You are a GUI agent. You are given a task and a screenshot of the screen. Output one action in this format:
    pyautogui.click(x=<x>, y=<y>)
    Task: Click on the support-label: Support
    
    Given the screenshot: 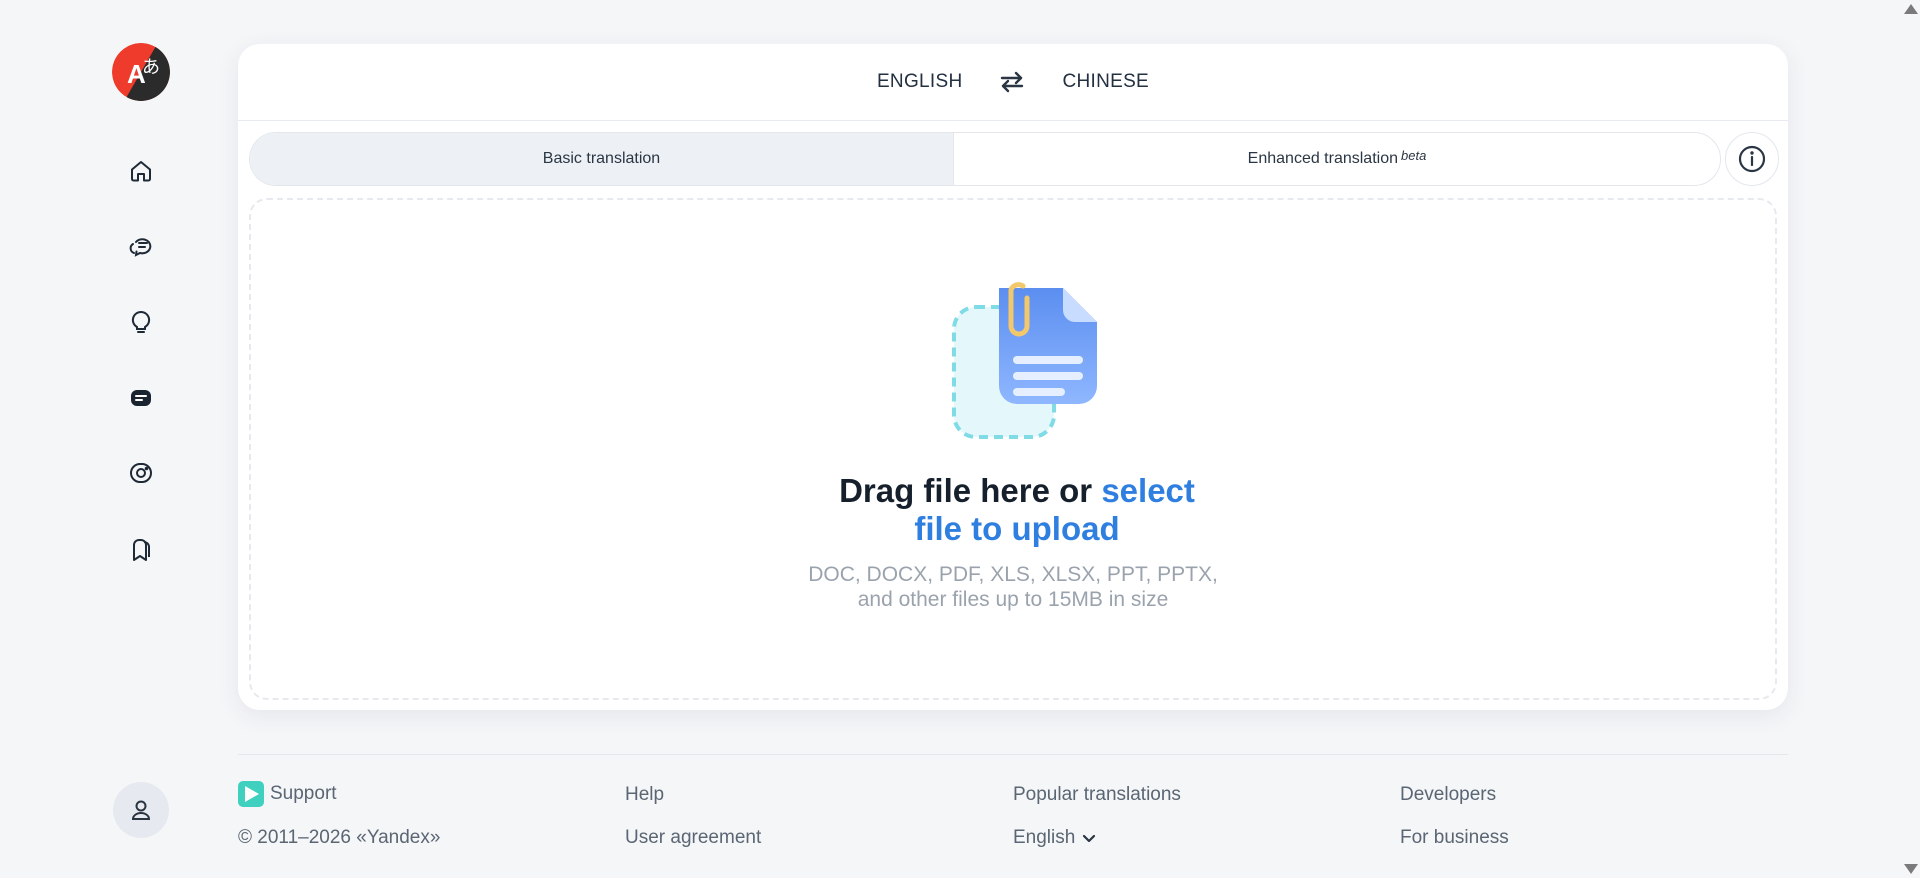 What is the action you would take?
    pyautogui.click(x=303, y=793)
    